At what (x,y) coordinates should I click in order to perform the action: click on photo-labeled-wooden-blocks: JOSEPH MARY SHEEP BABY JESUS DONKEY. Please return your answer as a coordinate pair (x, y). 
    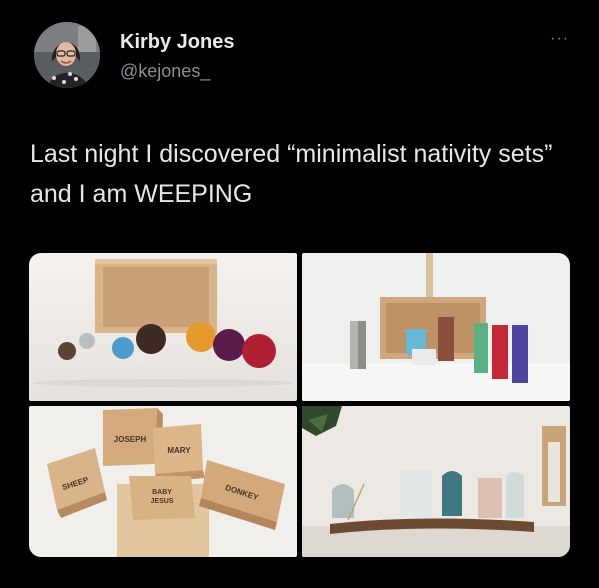
    Looking at the image, I should click on (163, 481).